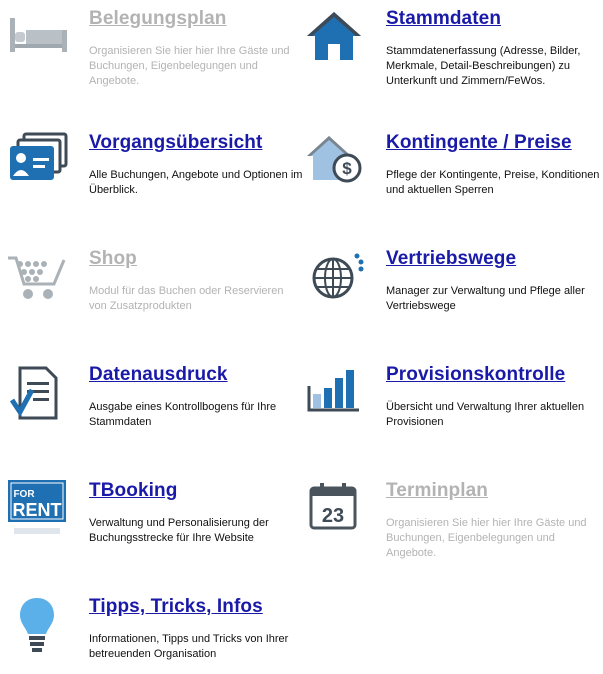  What do you see at coordinates (24, 494) in the screenshot?
I see `for-rent-top-text: FOR` at bounding box center [24, 494].